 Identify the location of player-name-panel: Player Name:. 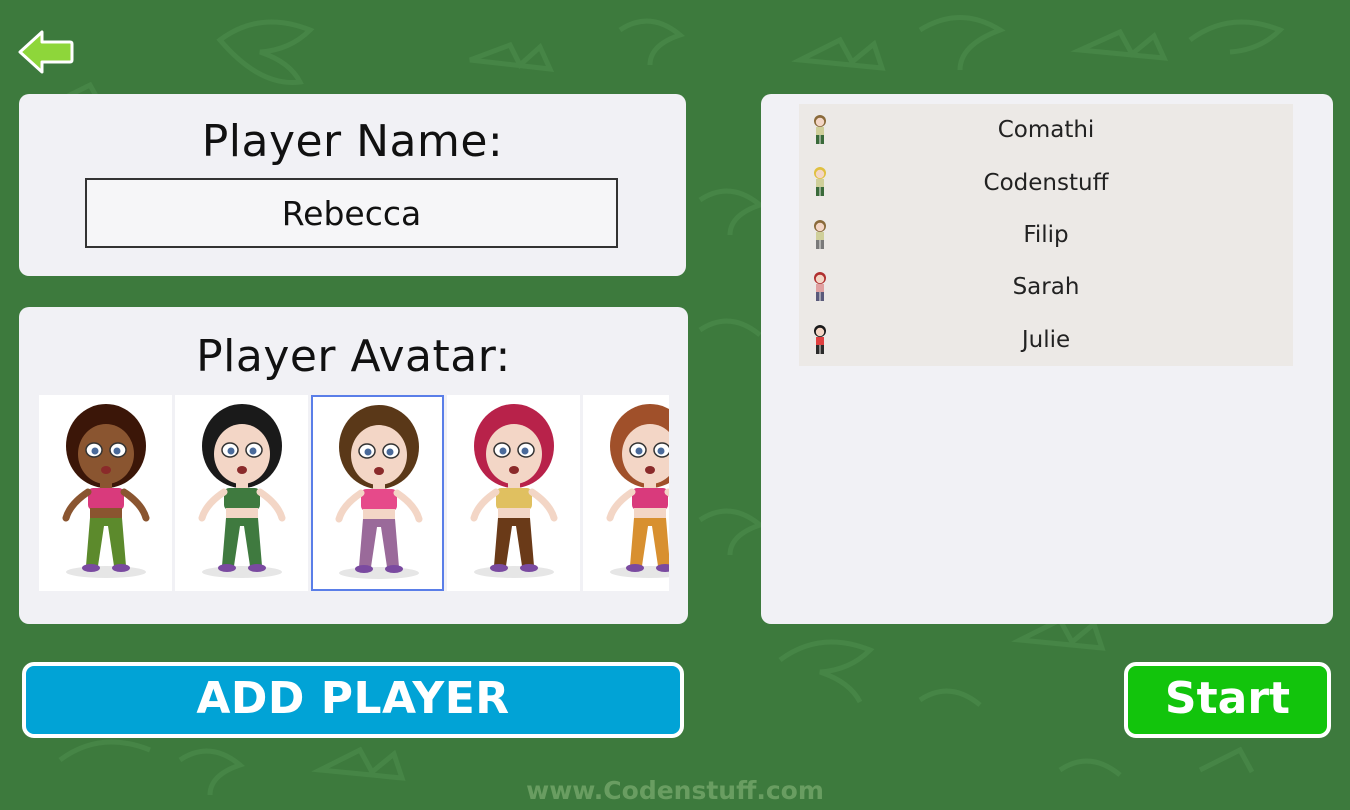
(352, 185).